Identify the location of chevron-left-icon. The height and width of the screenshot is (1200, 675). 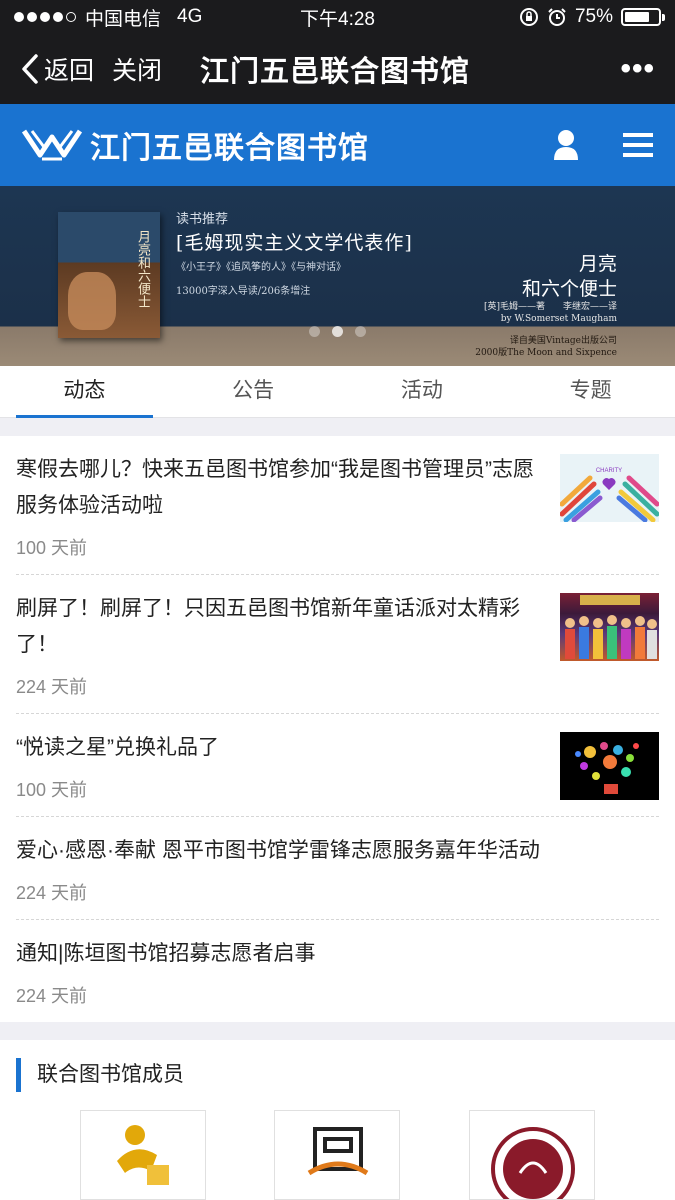
(30, 69).